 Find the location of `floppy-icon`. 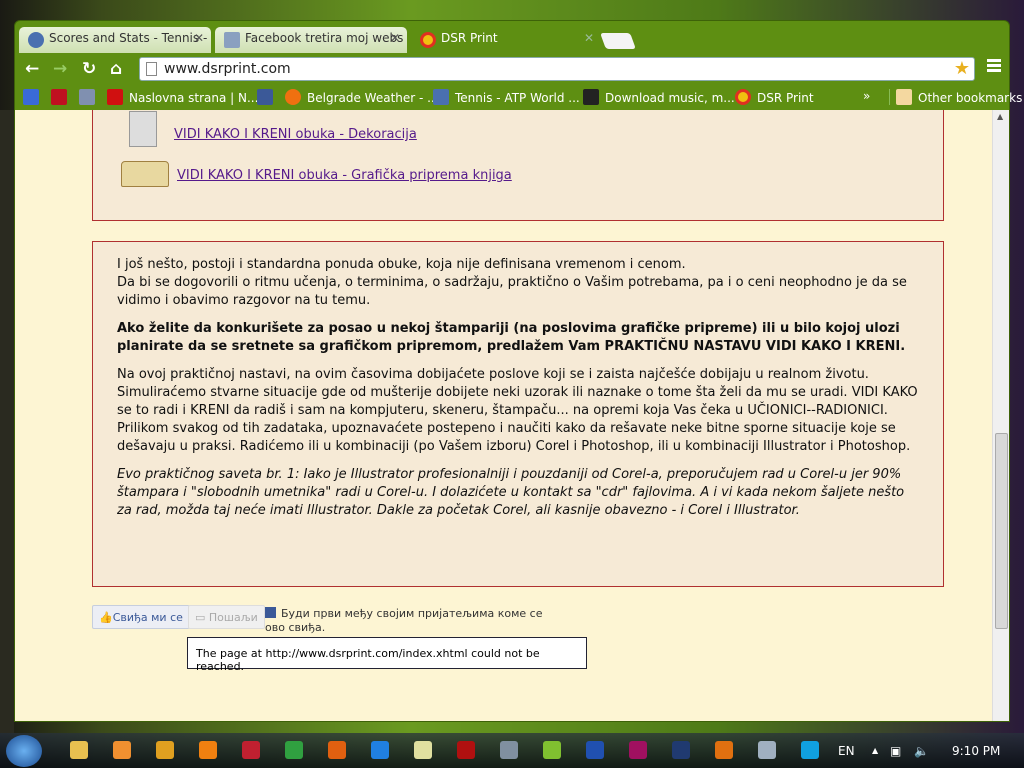

floppy-icon is located at coordinates (251, 750).